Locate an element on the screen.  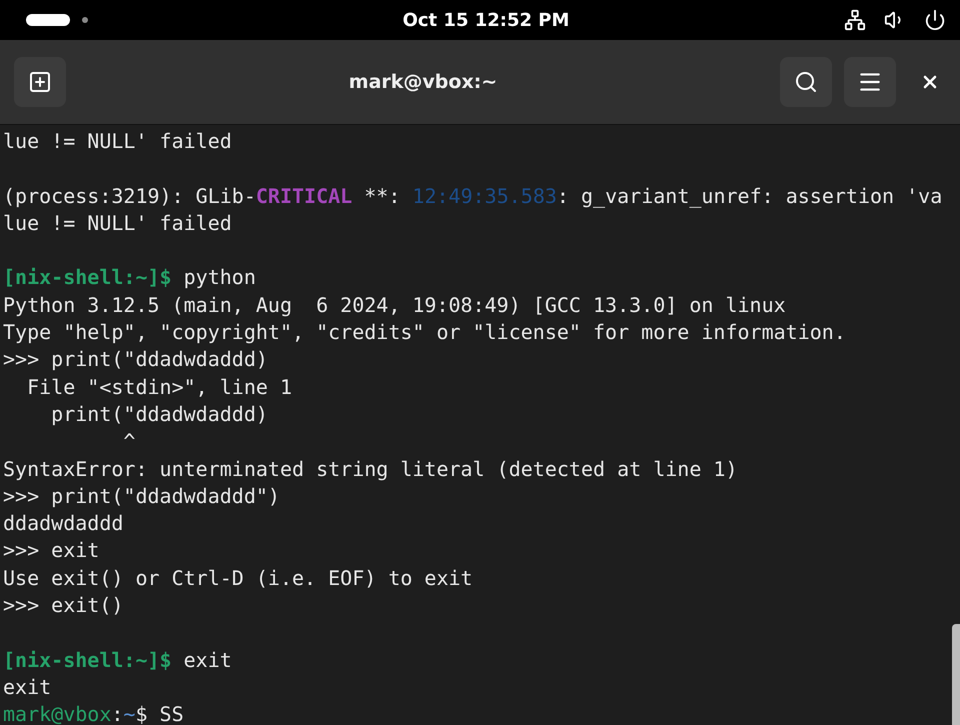
terminal-line: exit is located at coordinates (27, 687).